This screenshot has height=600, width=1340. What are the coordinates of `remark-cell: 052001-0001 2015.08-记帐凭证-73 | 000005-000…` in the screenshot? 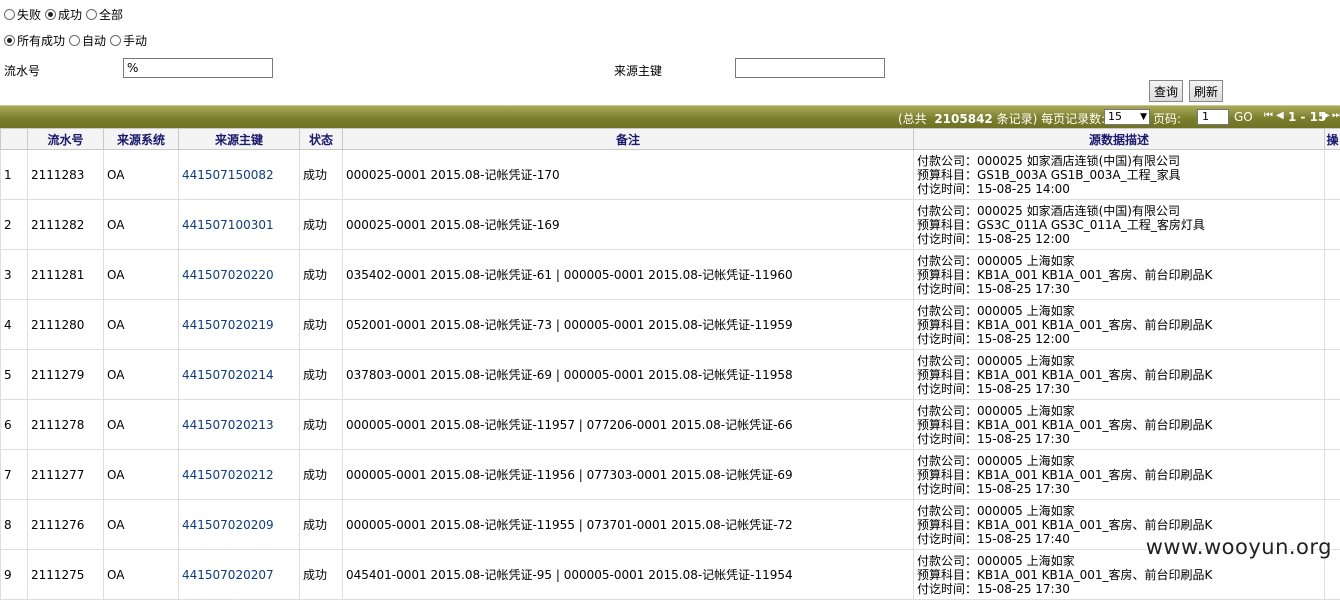 It's located at (628, 325).